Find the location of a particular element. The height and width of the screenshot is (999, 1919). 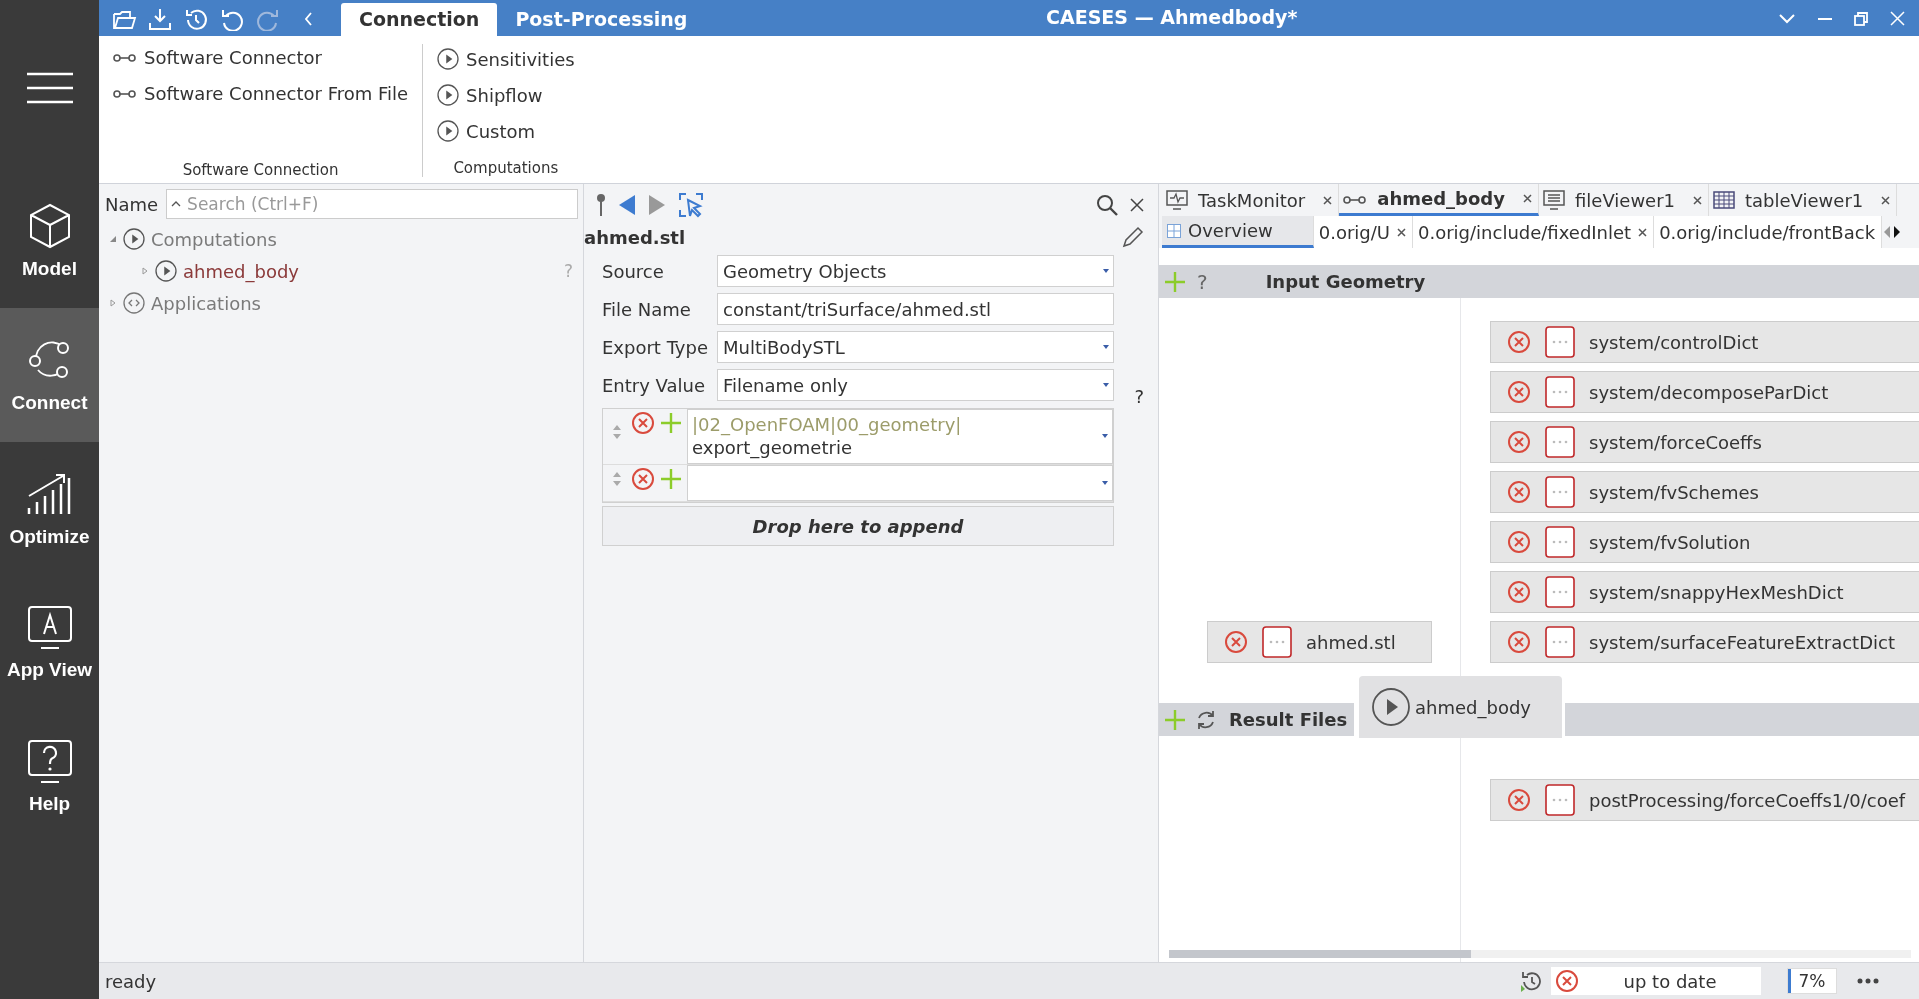

ribbon-item: Custom is located at coordinates (506, 131).